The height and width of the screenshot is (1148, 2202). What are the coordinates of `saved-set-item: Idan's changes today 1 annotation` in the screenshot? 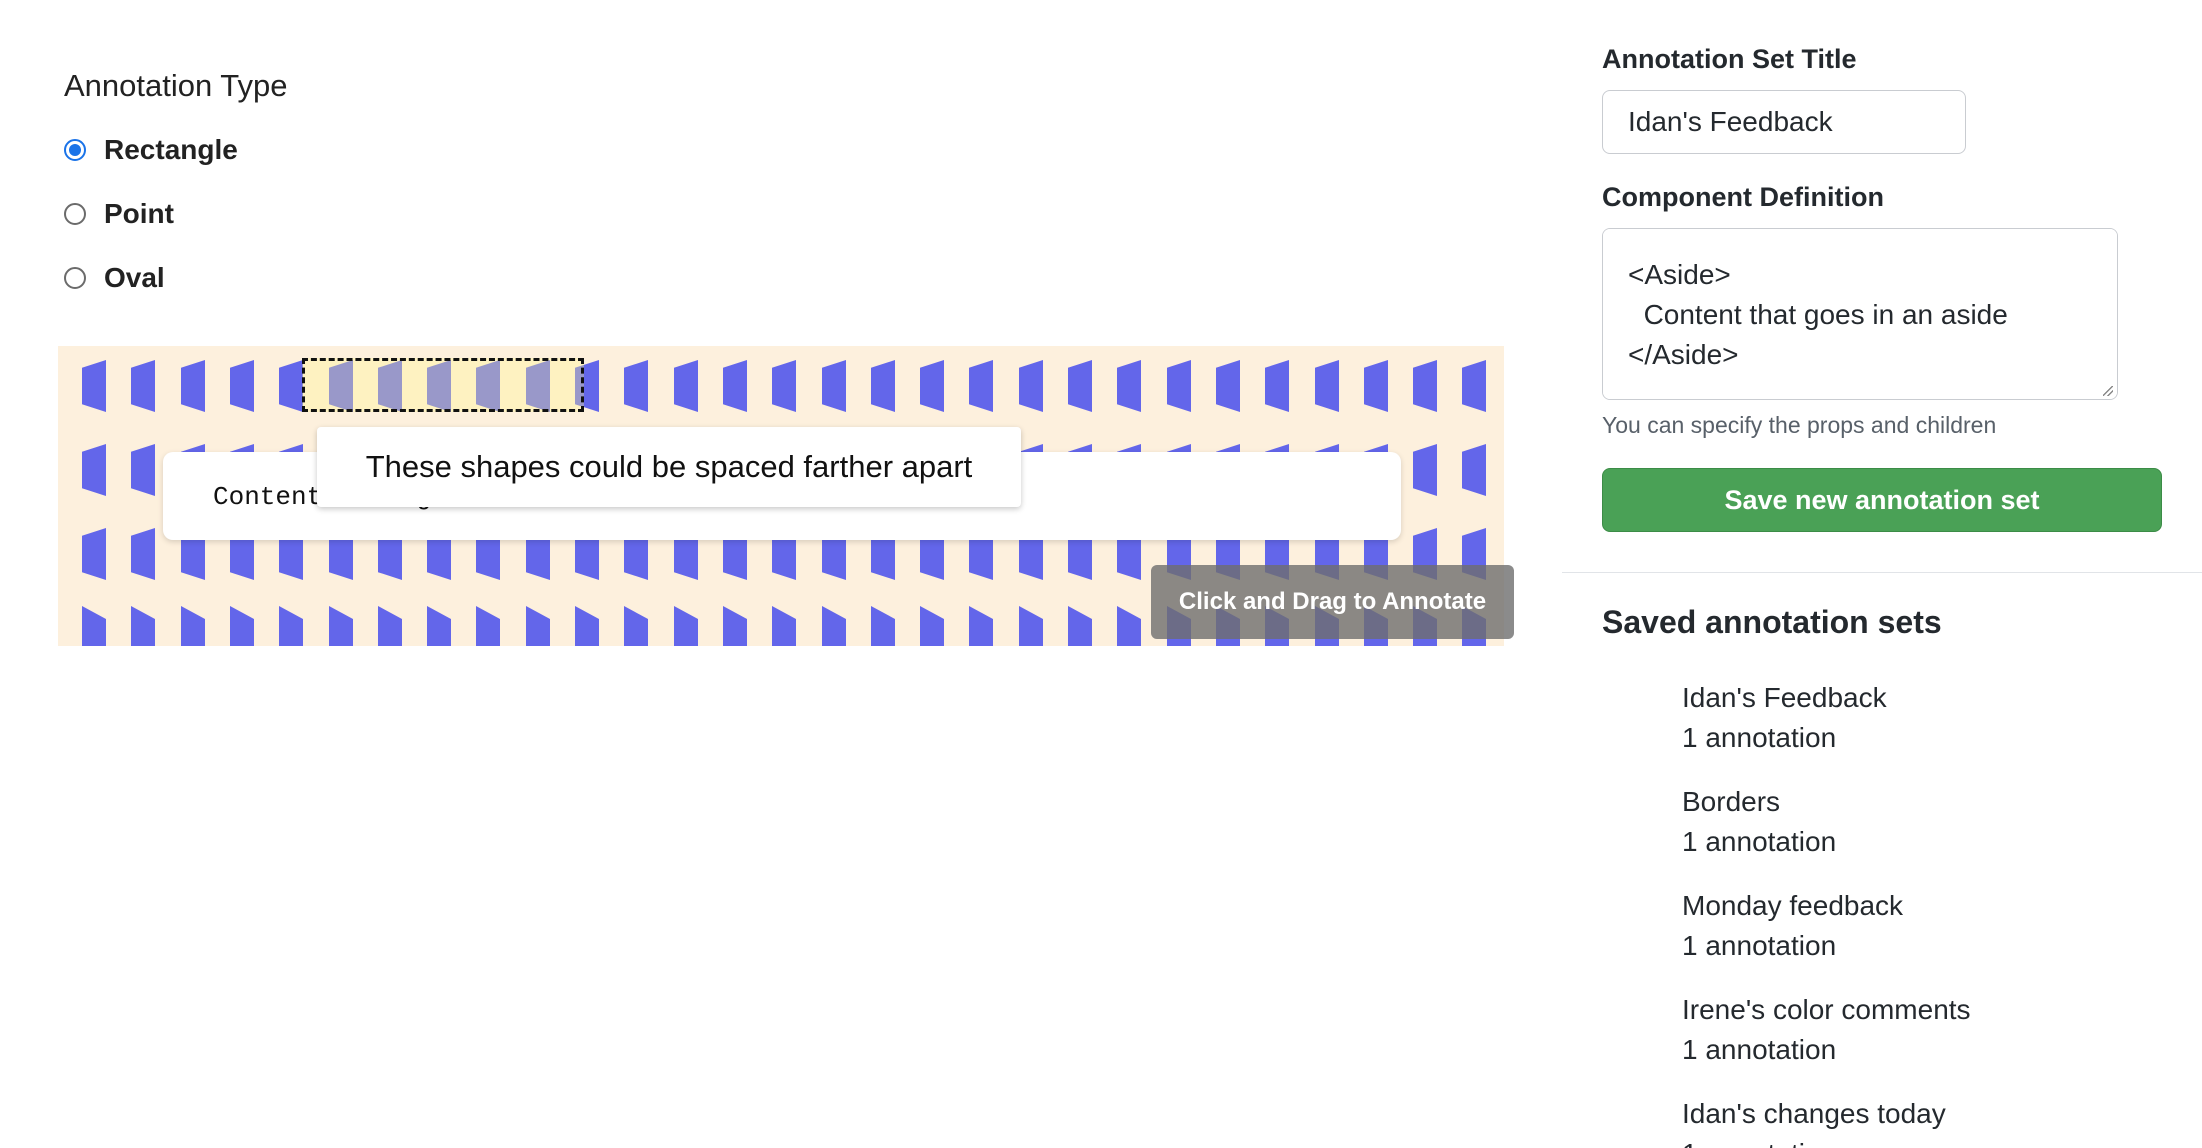 It's located at (1826, 1121).